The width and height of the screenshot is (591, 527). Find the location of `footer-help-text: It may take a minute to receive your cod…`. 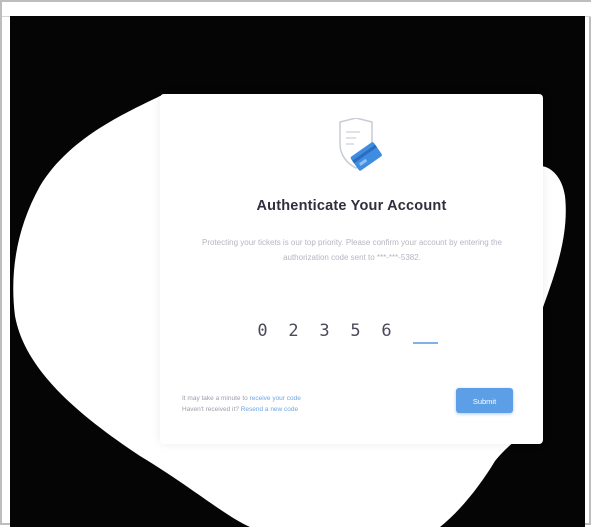

footer-help-text: It may take a minute to receive your cod… is located at coordinates (312, 404).